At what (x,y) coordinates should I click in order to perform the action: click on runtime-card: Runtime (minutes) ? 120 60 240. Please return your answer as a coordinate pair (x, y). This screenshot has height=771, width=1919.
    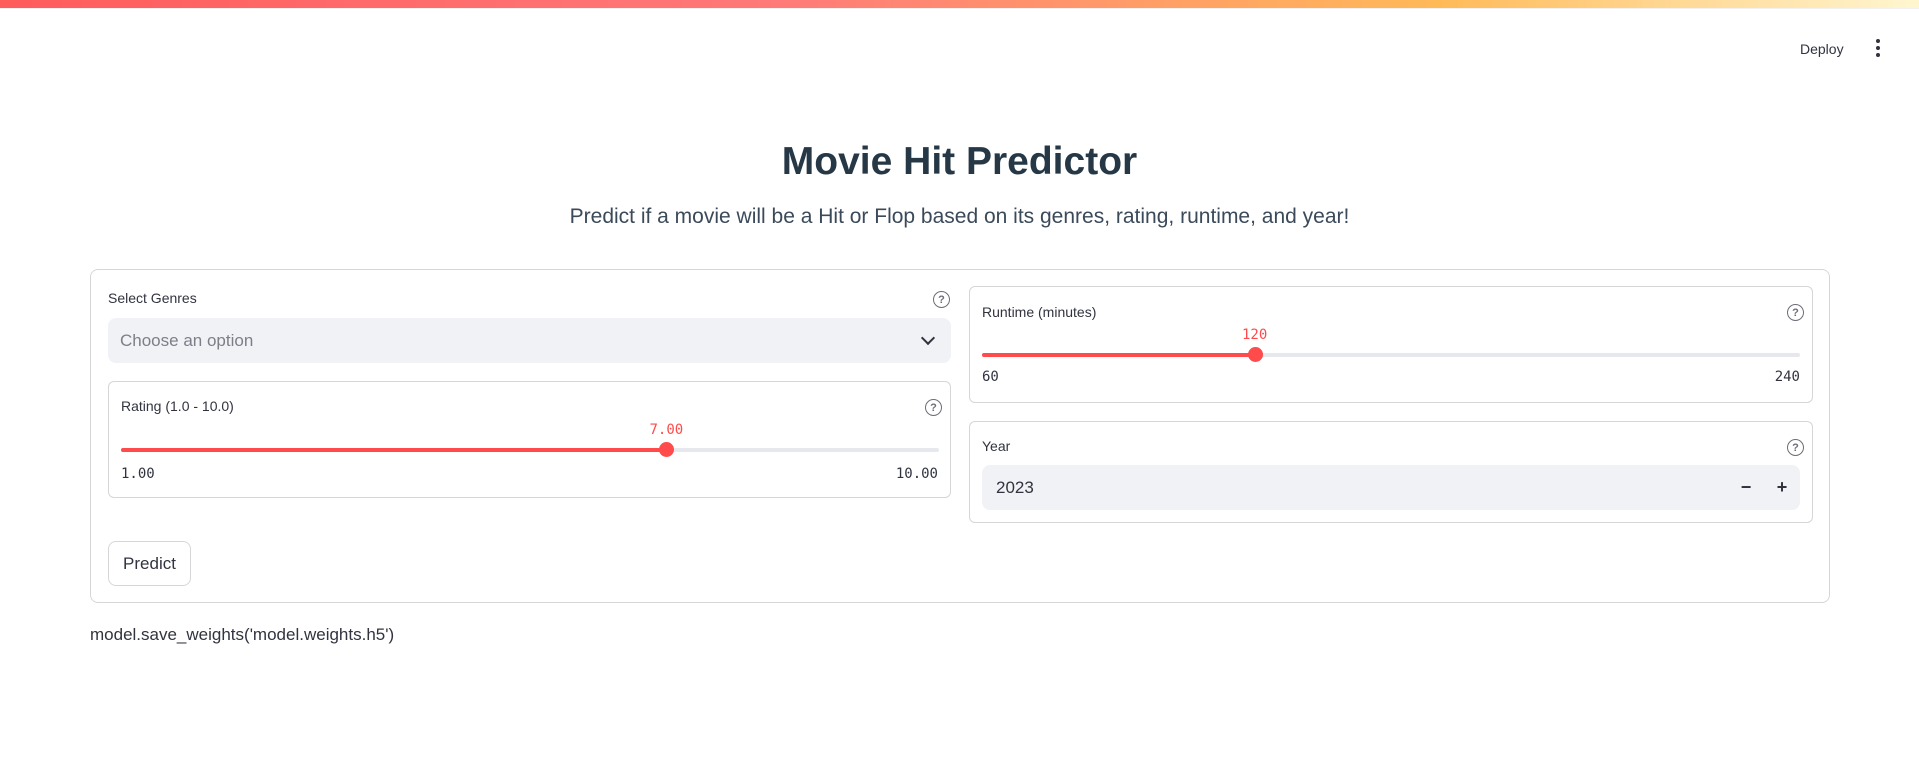
    Looking at the image, I should click on (1391, 344).